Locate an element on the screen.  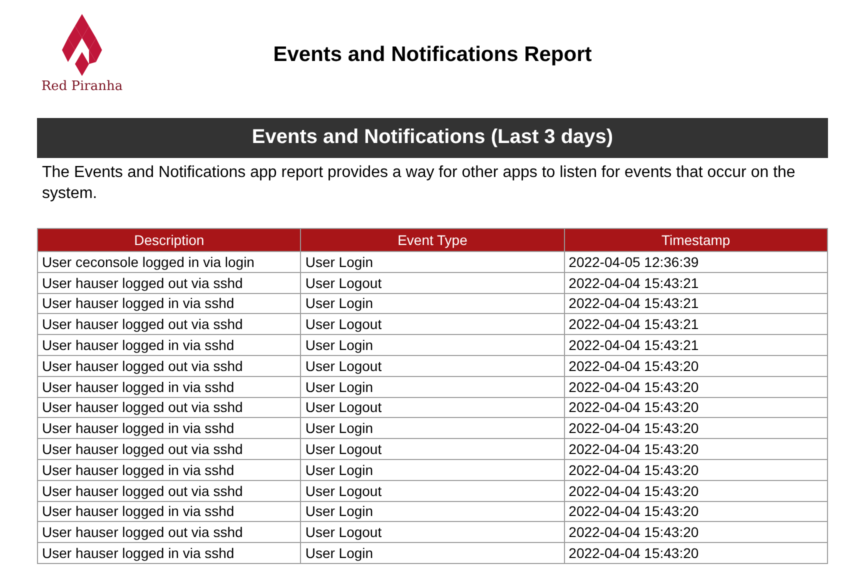
logo-text: Red Piranha is located at coordinates (82, 86).